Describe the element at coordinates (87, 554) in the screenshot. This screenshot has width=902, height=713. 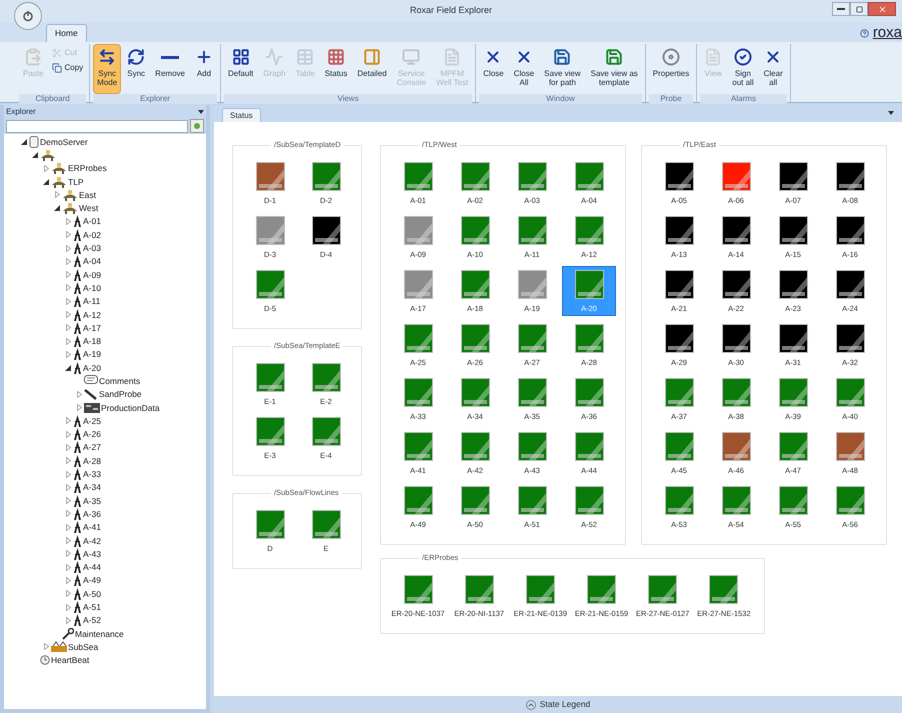
I see `tree-item: A-43` at that location.